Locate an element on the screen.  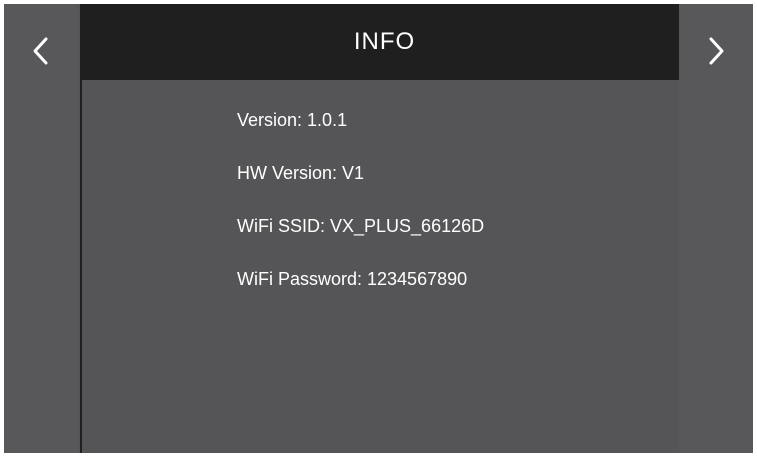
hw-version-text: HW Version: V1 is located at coordinates (301, 173).